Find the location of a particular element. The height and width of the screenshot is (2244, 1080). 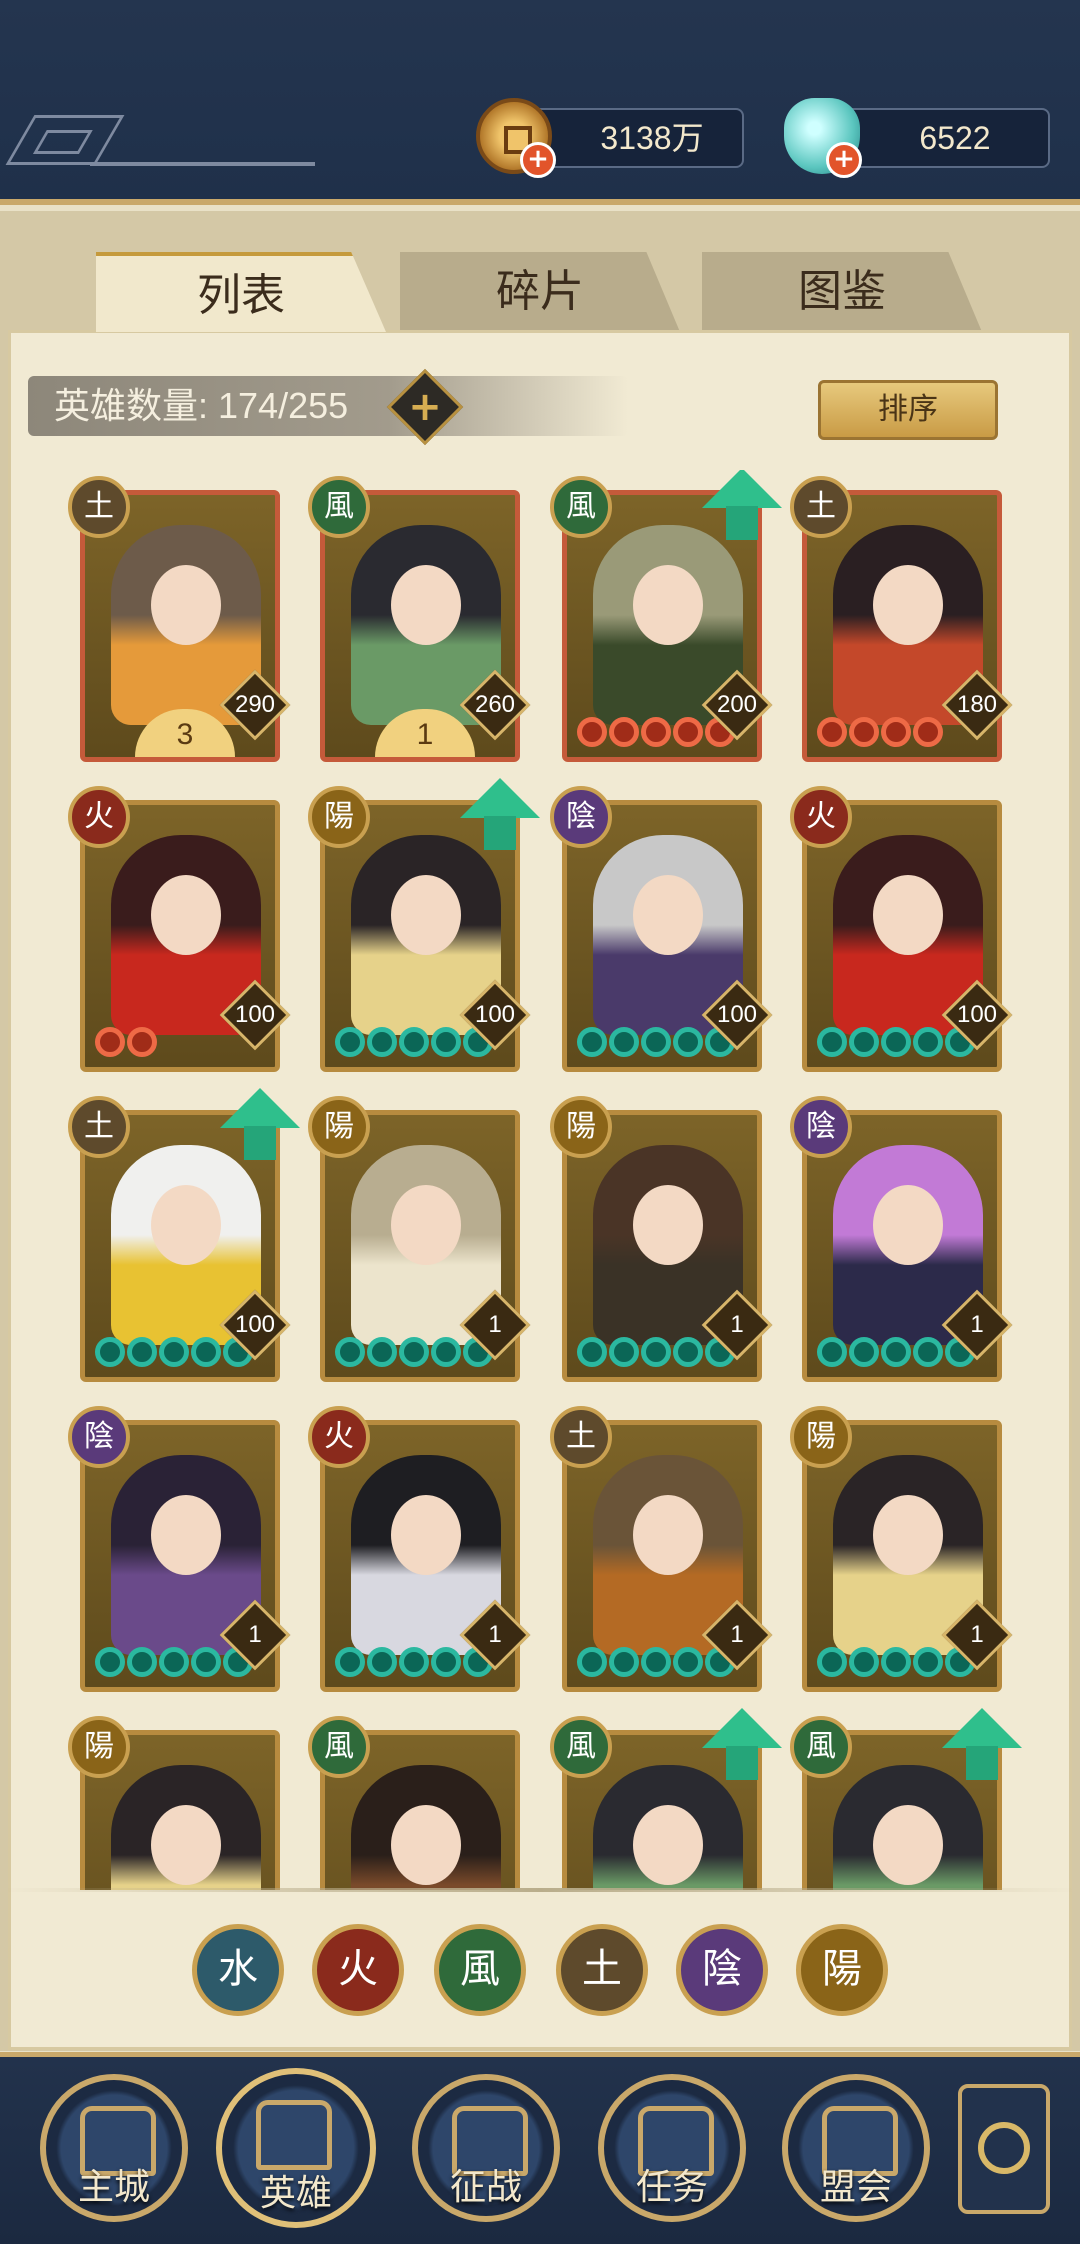

nav-alliance-hall-button: 盟会 is located at coordinates (856, 2148).